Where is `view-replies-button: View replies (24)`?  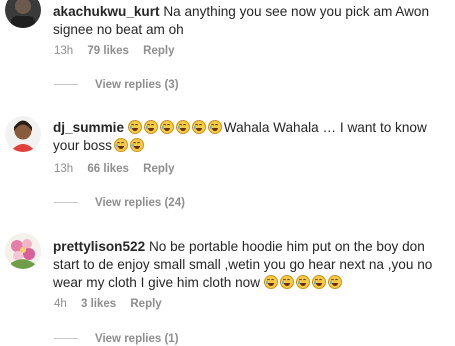
view-replies-button: View replies (24) is located at coordinates (119, 203).